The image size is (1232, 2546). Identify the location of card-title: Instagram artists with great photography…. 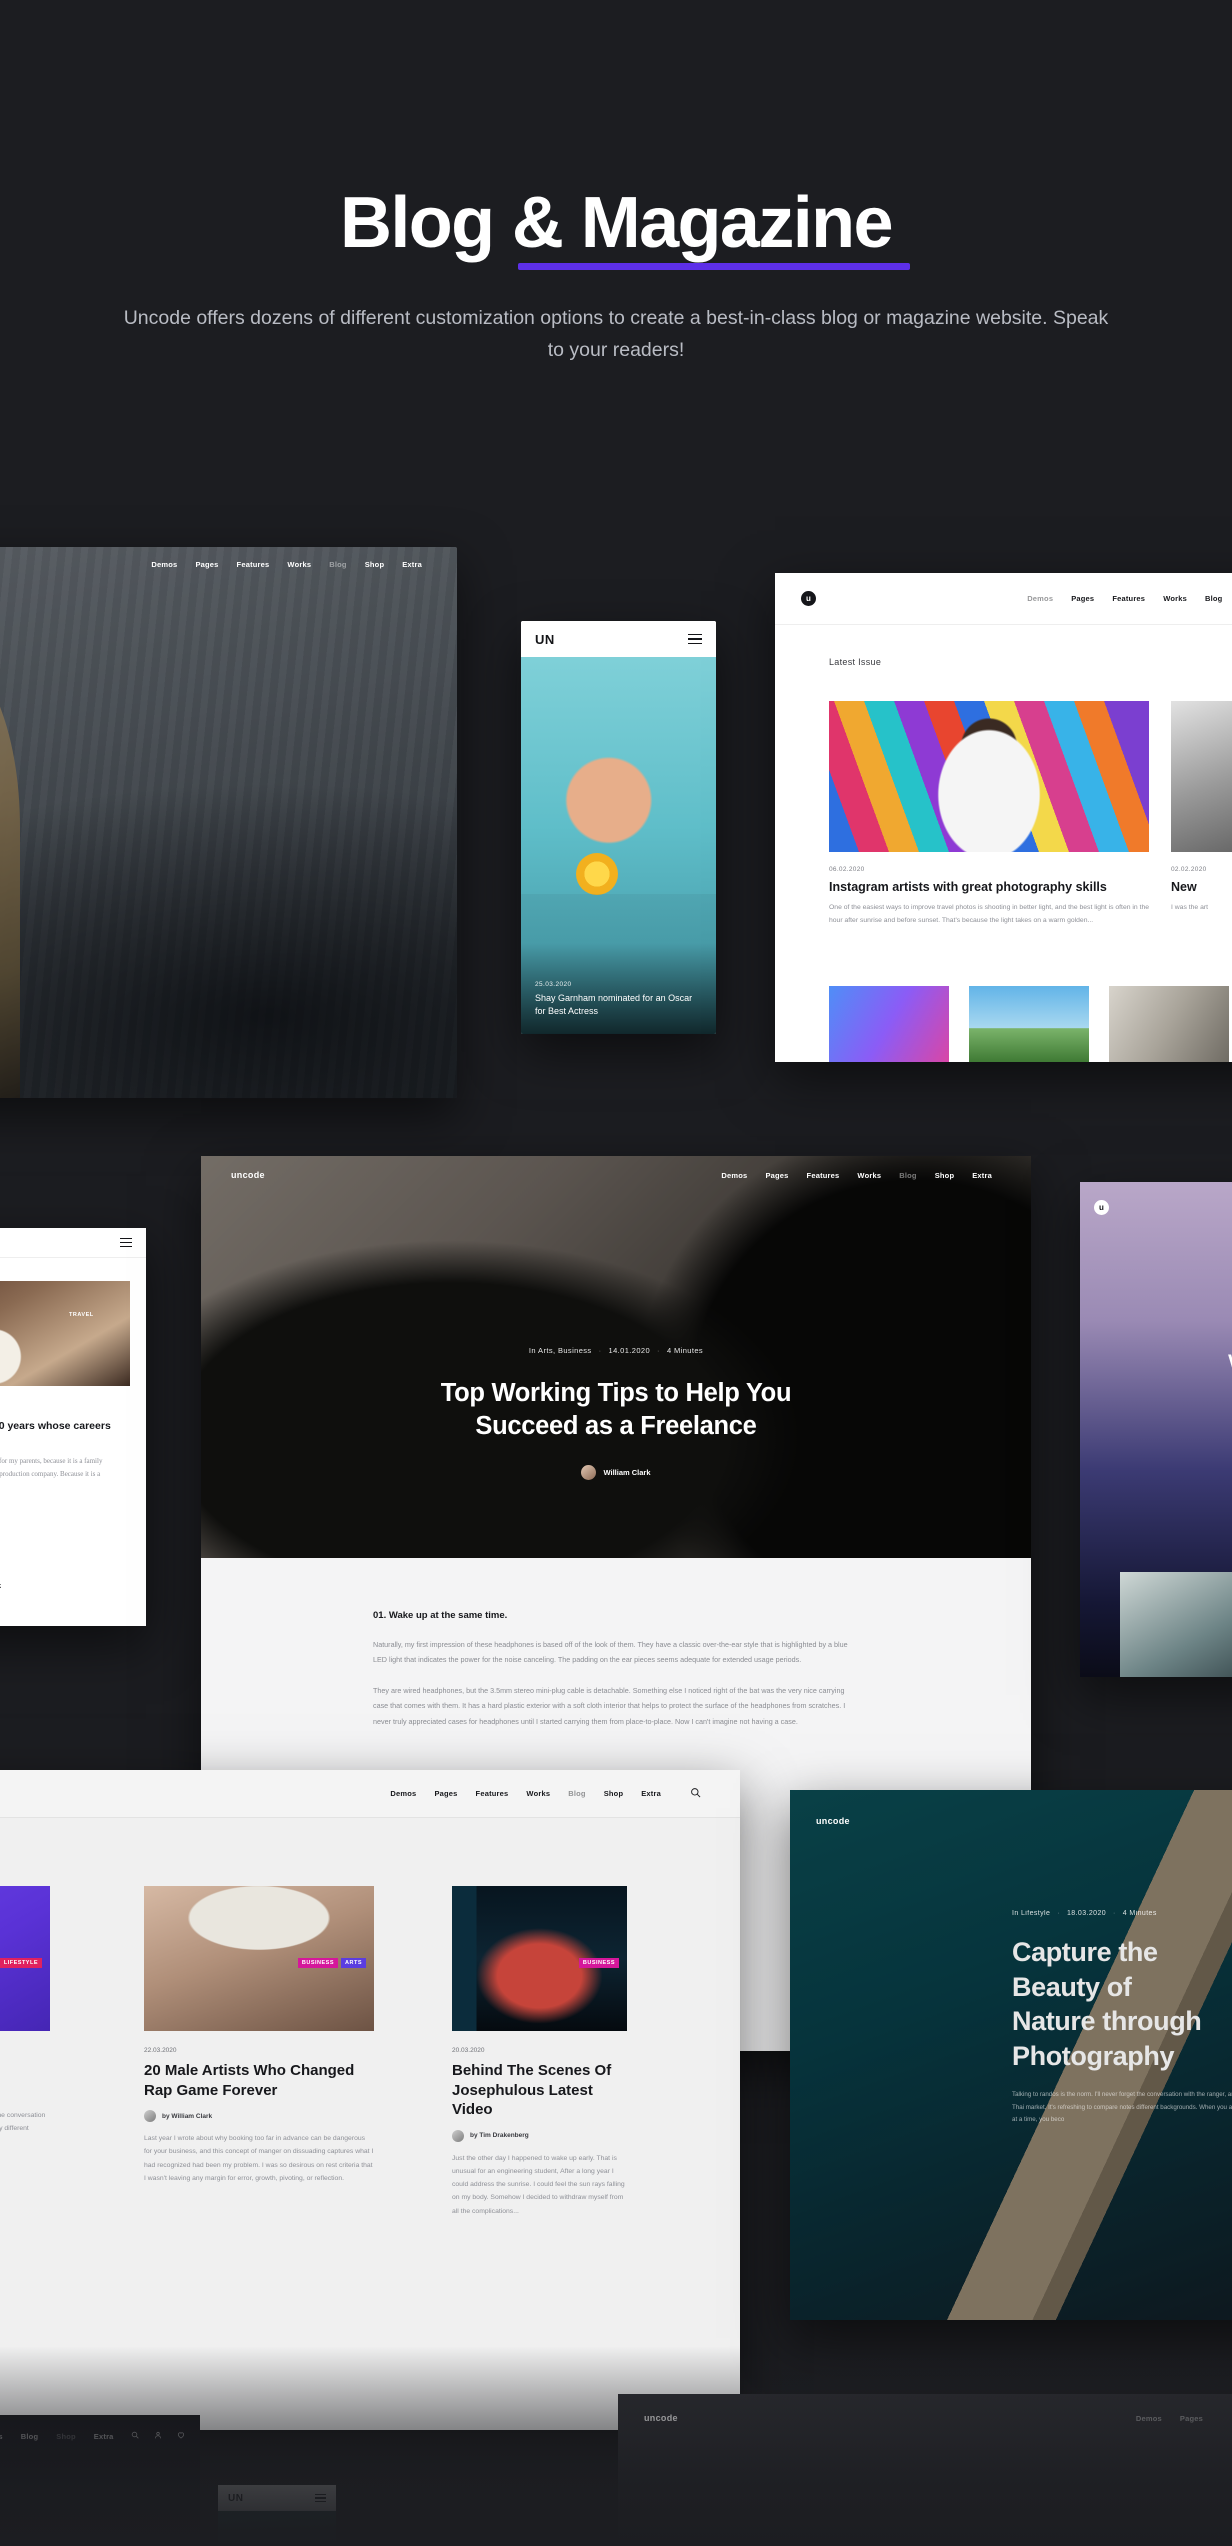
(968, 887).